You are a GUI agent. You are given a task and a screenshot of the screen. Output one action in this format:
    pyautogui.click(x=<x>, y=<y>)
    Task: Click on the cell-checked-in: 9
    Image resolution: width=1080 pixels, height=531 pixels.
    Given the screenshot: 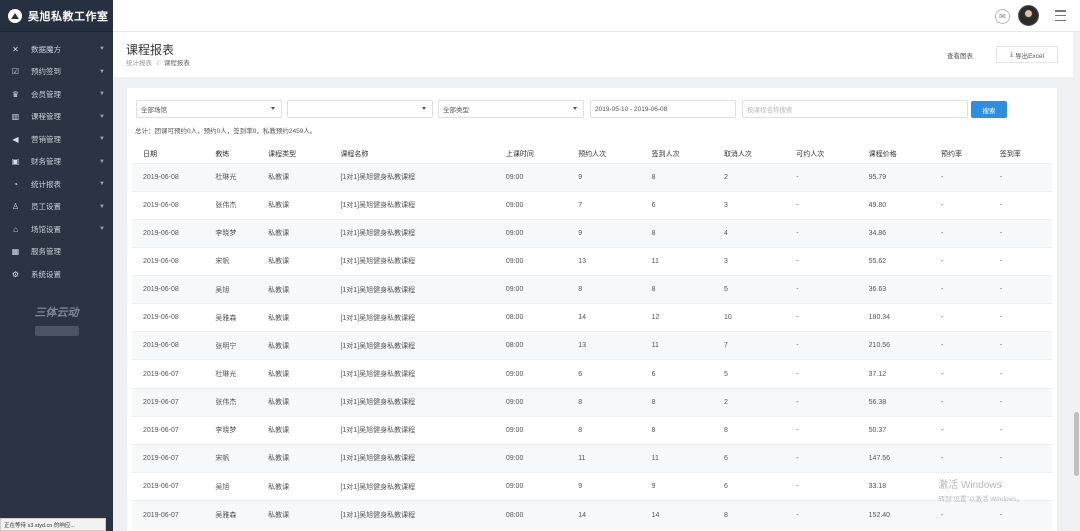 What is the action you would take?
    pyautogui.click(x=676, y=486)
    